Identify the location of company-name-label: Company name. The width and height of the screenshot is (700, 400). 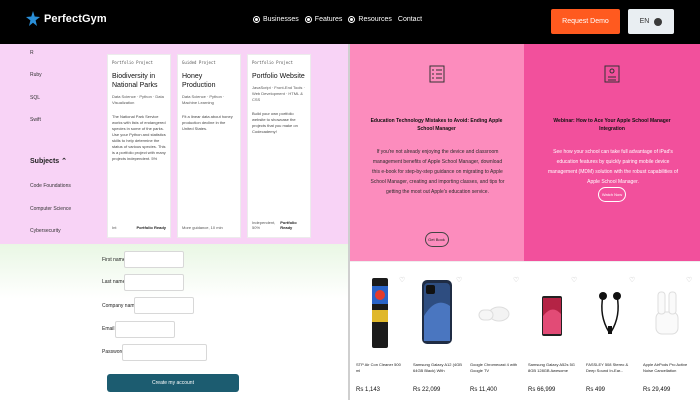
(120, 306).